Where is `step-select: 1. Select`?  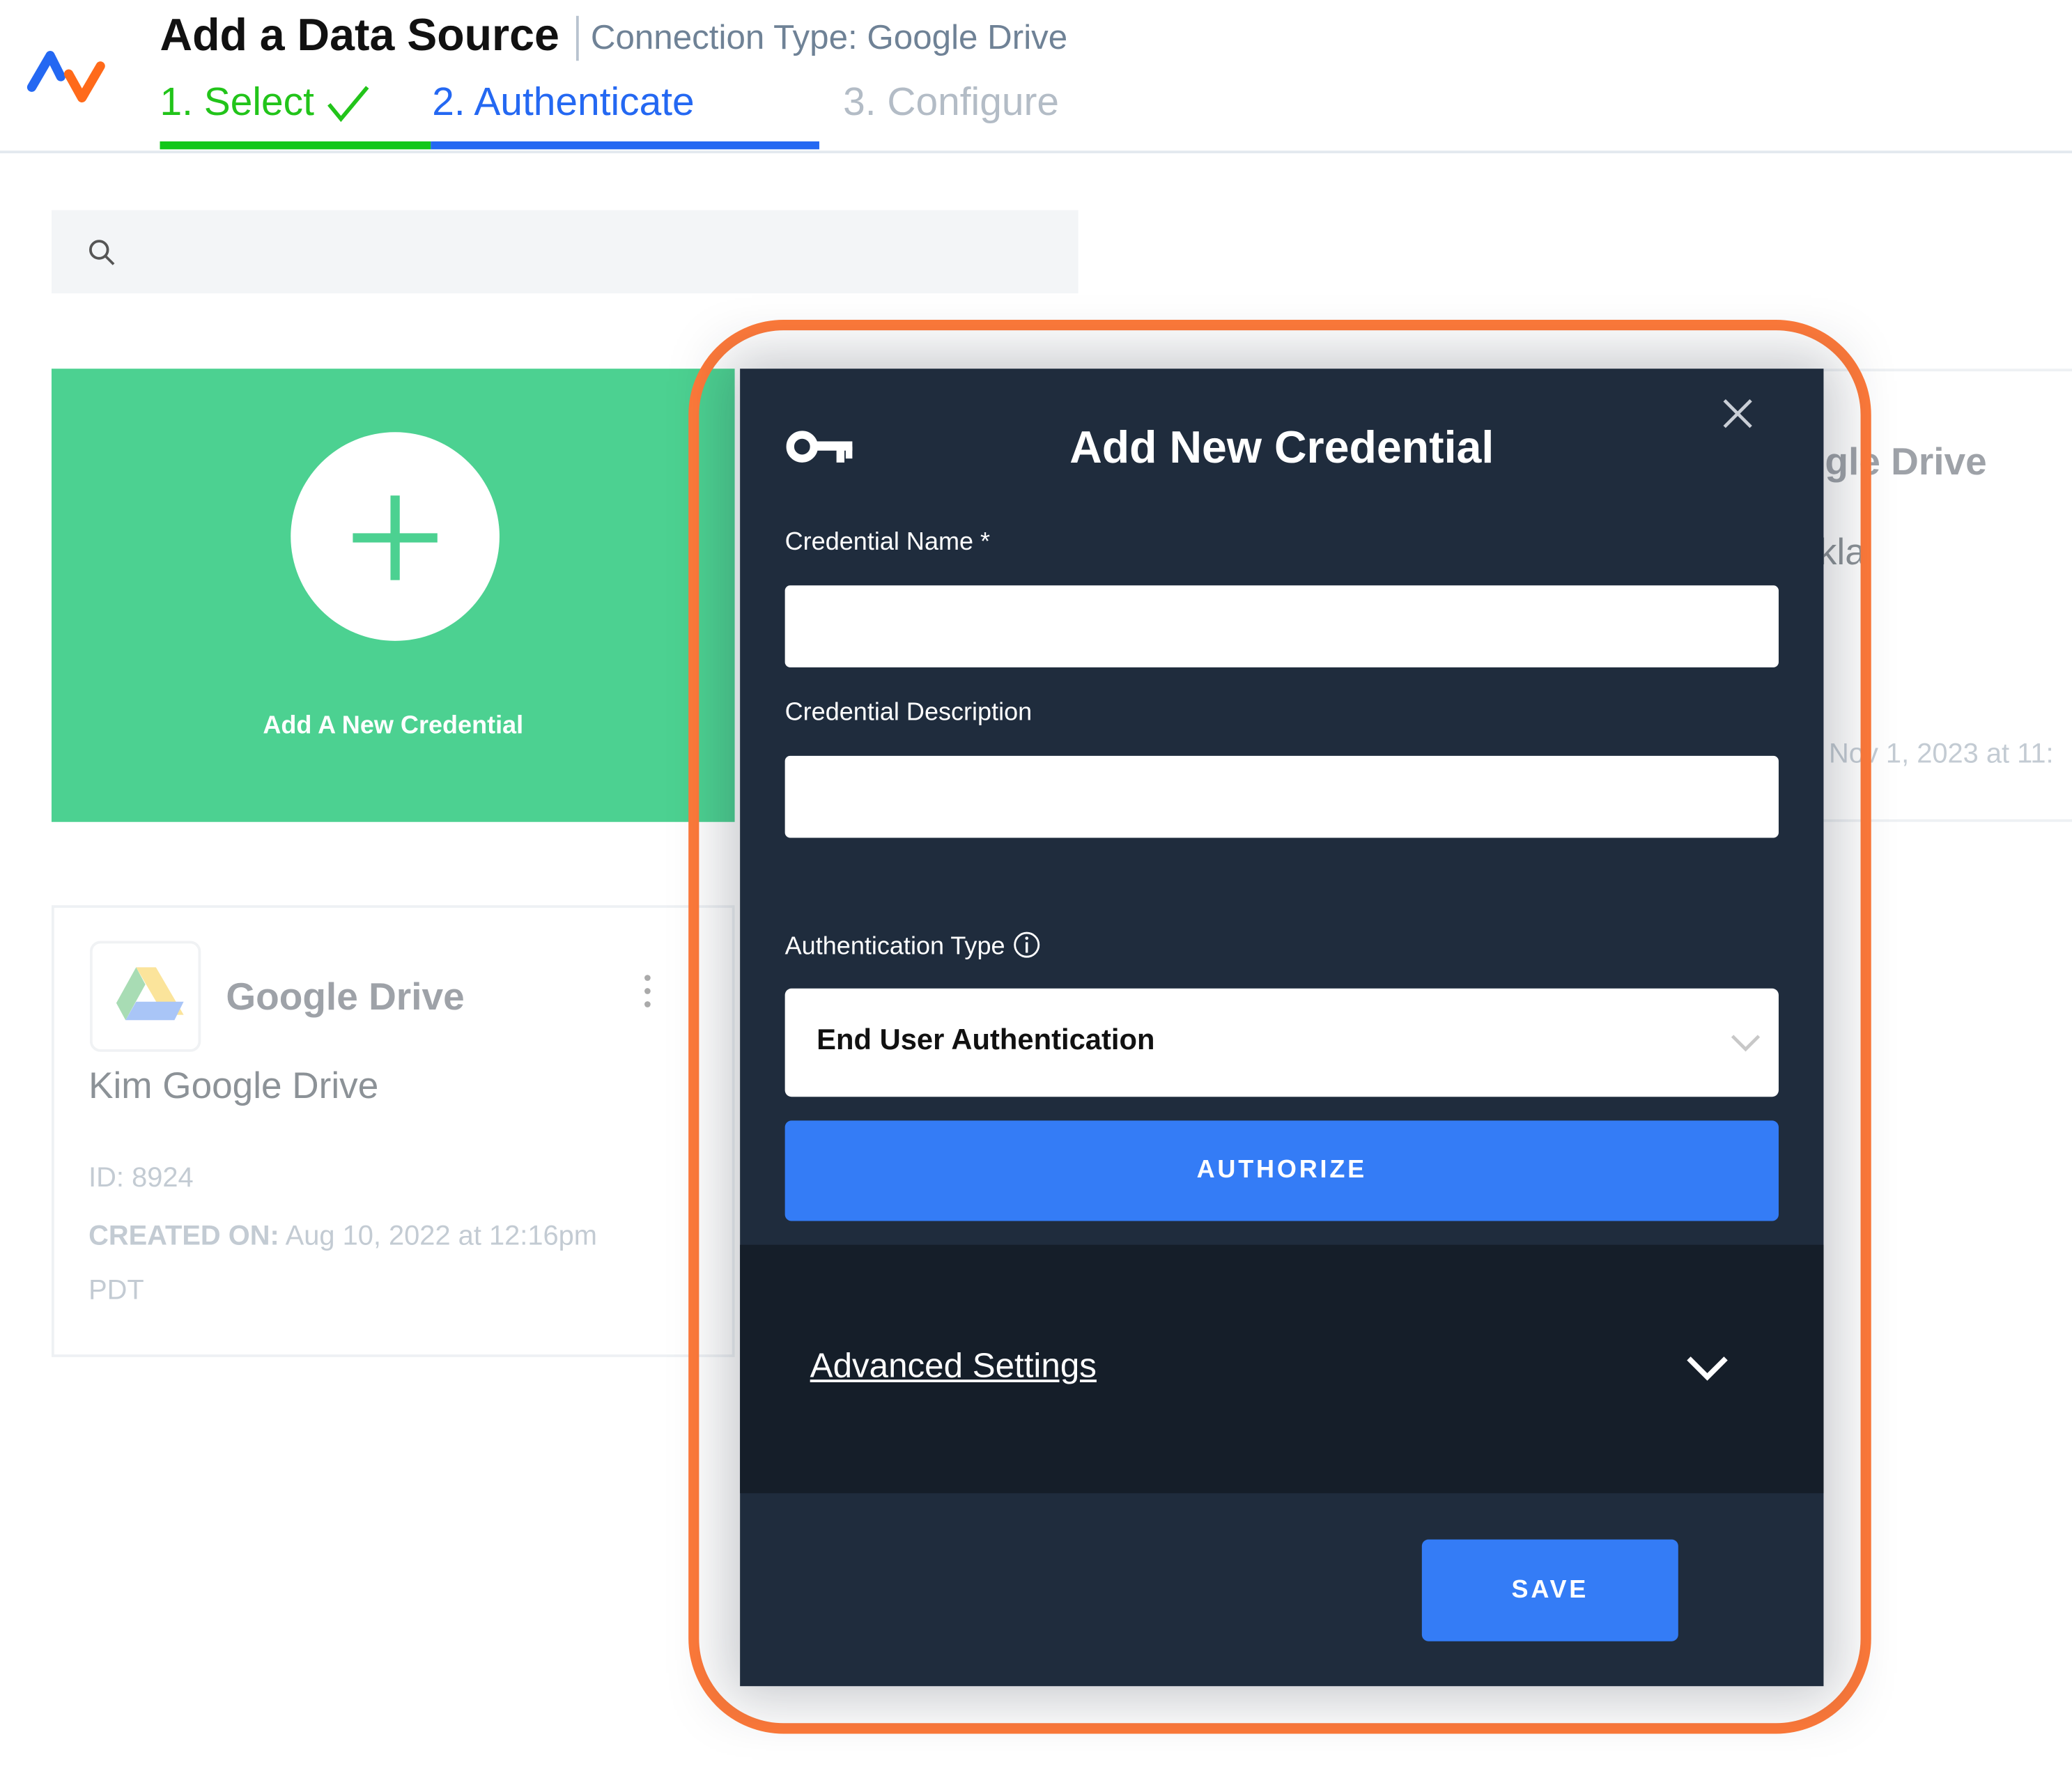
step-select: 1. Select is located at coordinates (266, 103).